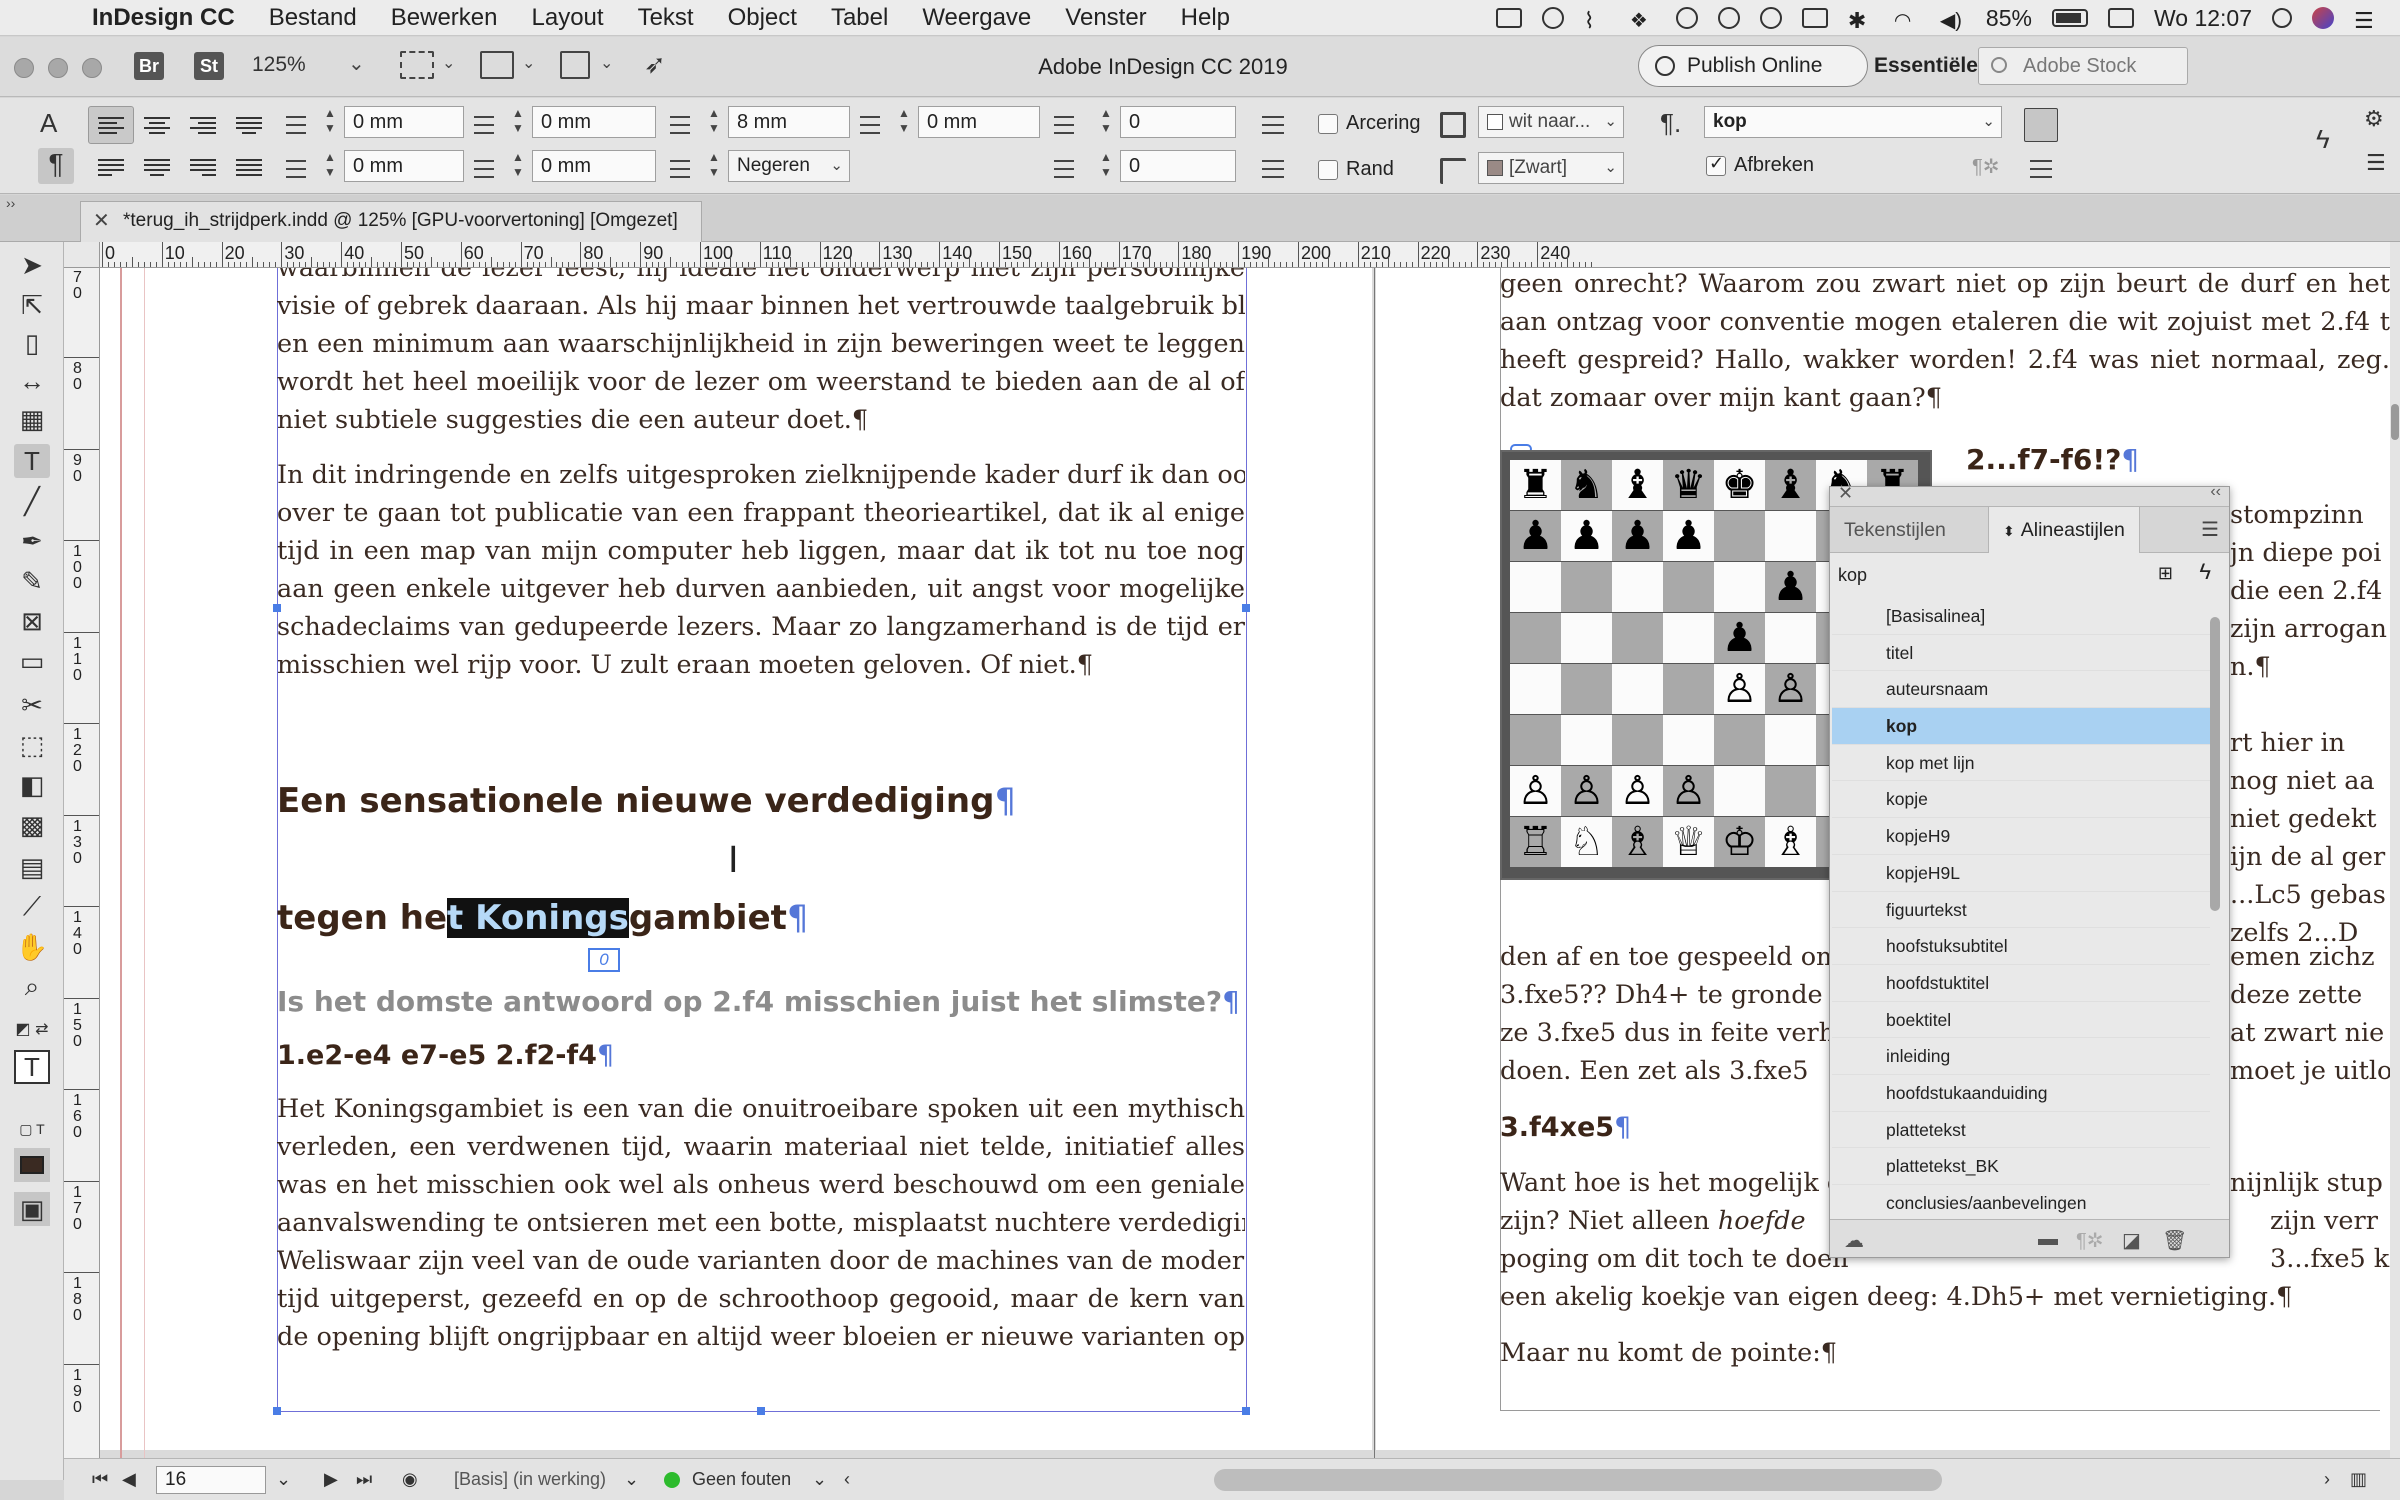 This screenshot has height=1500, width=2400. I want to click on left-indent-stepper: ▲ ▼, so click(330, 122).